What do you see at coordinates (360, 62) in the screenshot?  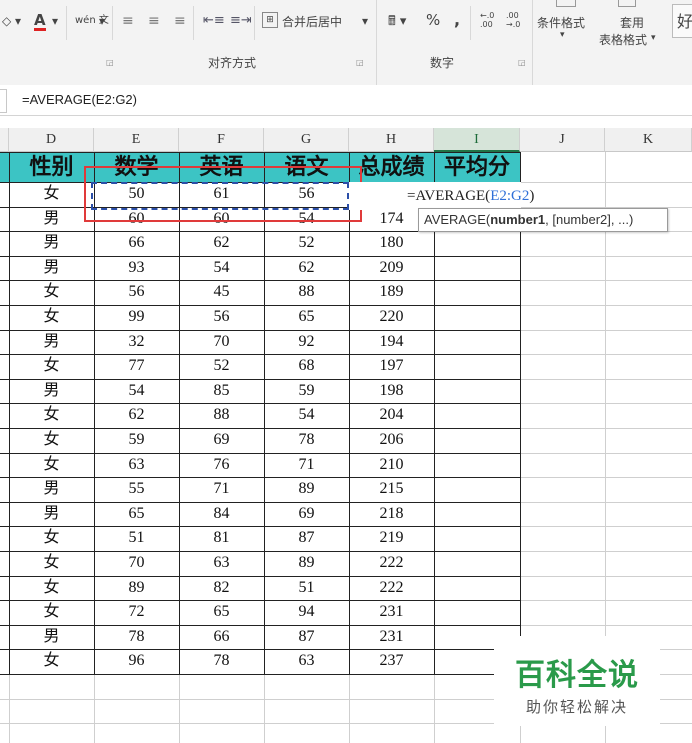 I see `alignment-dialog-launcher-icon: ◲` at bounding box center [360, 62].